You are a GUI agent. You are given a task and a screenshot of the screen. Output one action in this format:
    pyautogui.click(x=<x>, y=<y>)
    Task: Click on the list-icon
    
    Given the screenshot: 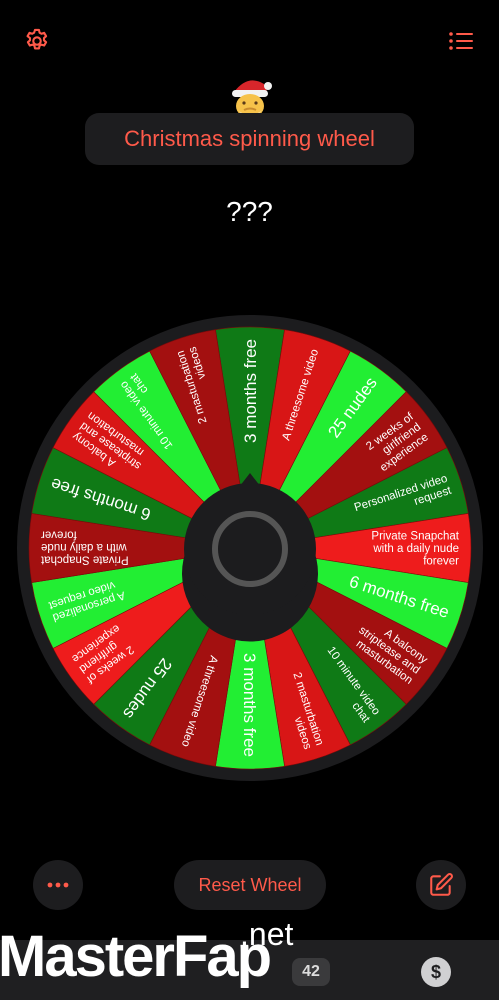 What is the action you would take?
    pyautogui.click(x=461, y=41)
    